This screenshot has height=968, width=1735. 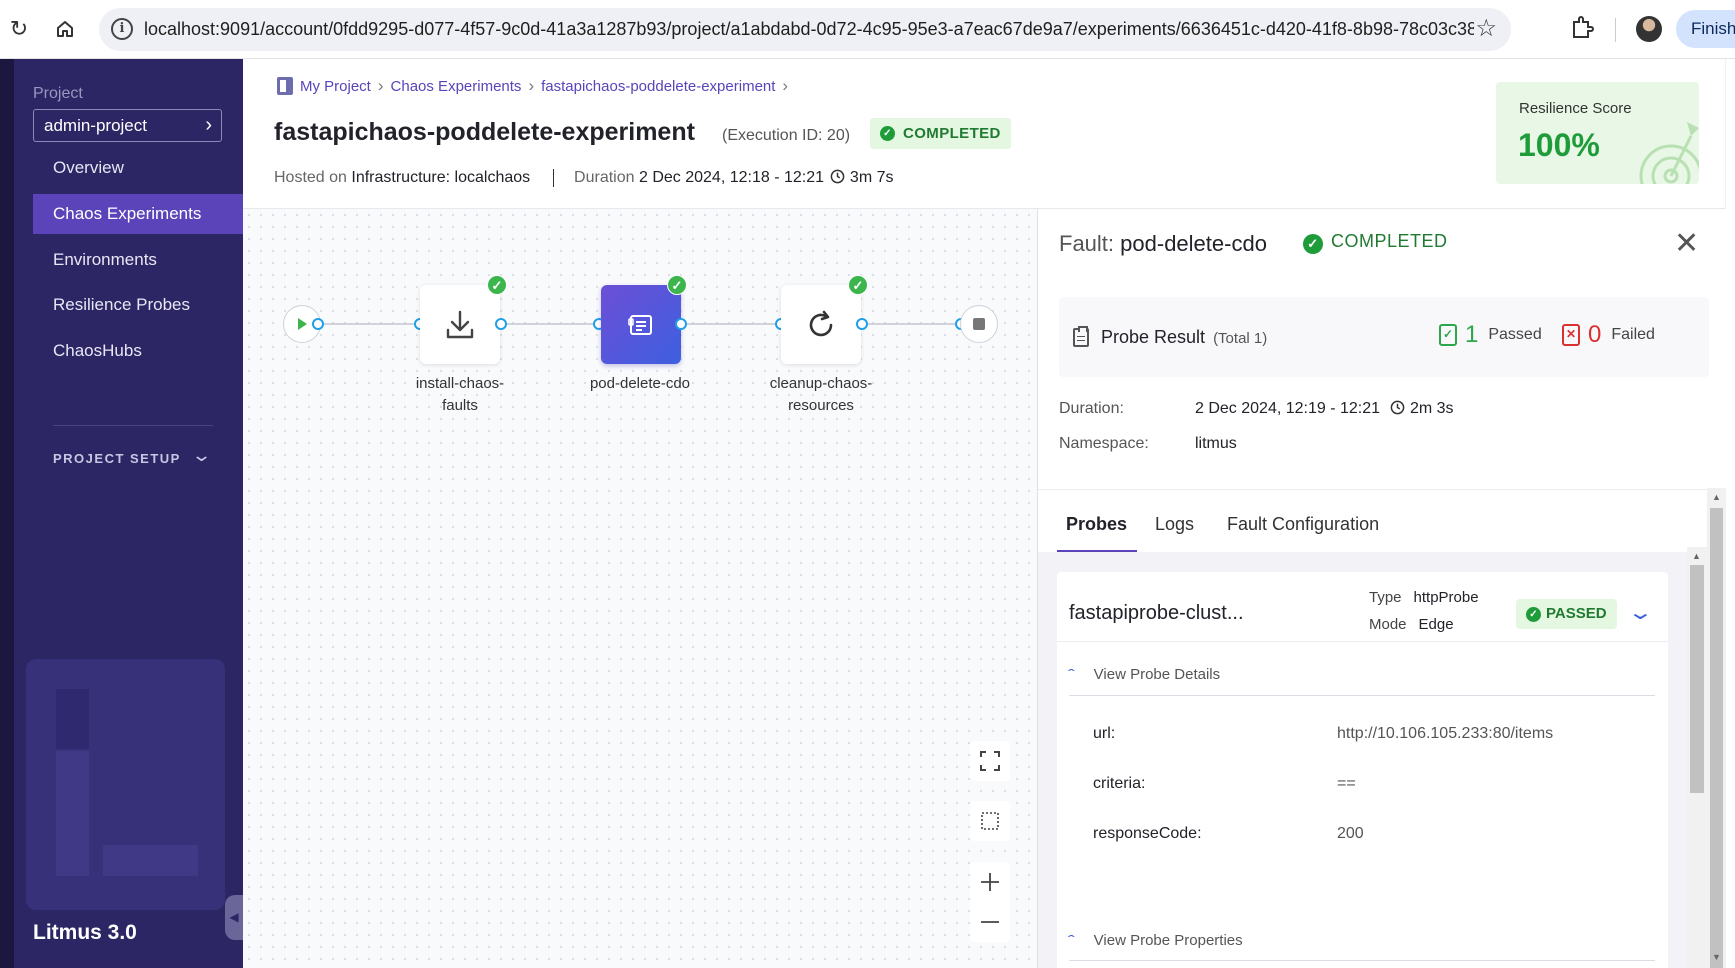 What do you see at coordinates (122, 29) in the screenshot?
I see `info-icon: i` at bounding box center [122, 29].